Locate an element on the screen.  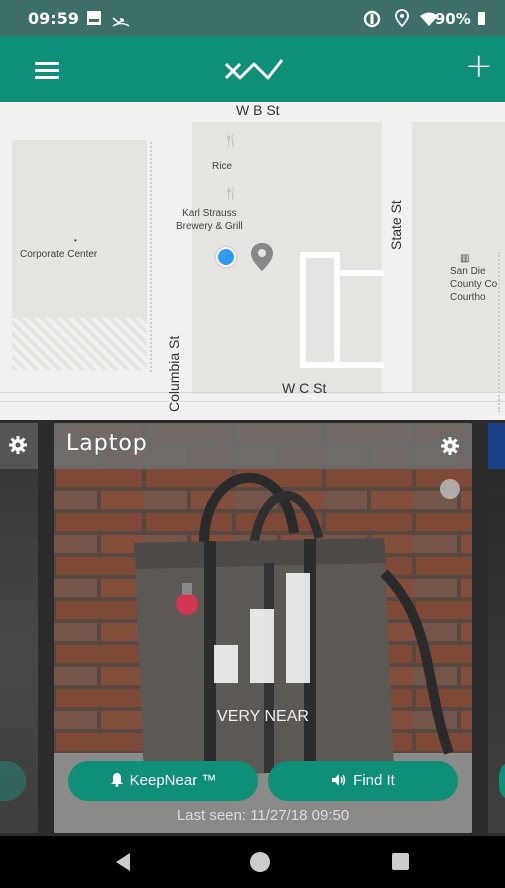
speaker-icon is located at coordinates (339, 783).